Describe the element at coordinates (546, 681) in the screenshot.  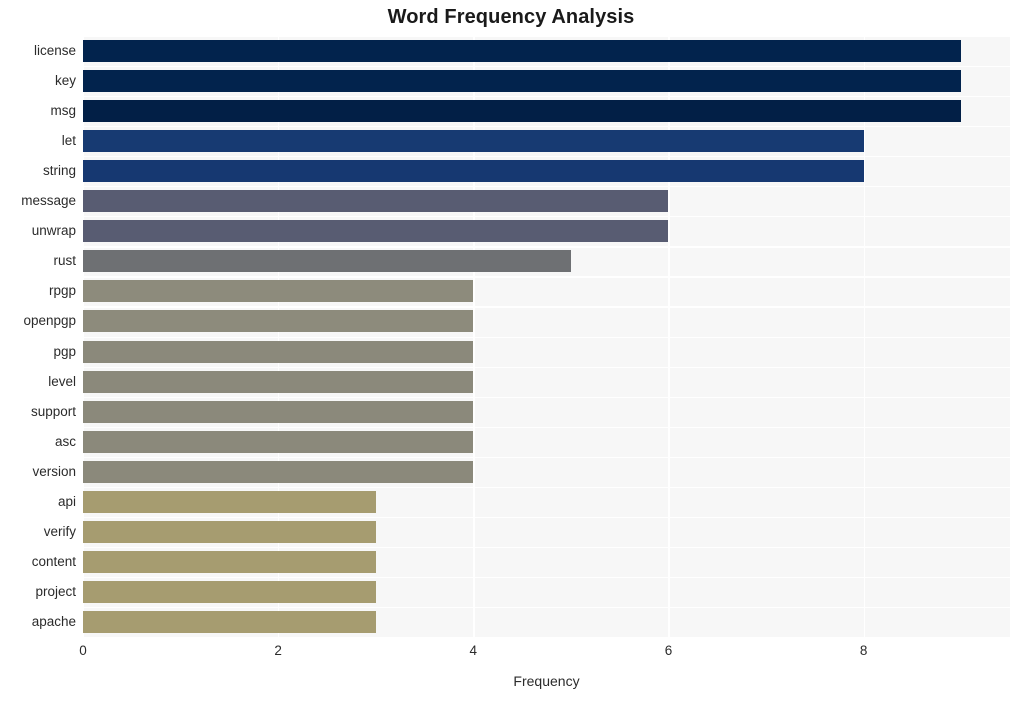
I see `x-axis-title: Frequency` at that location.